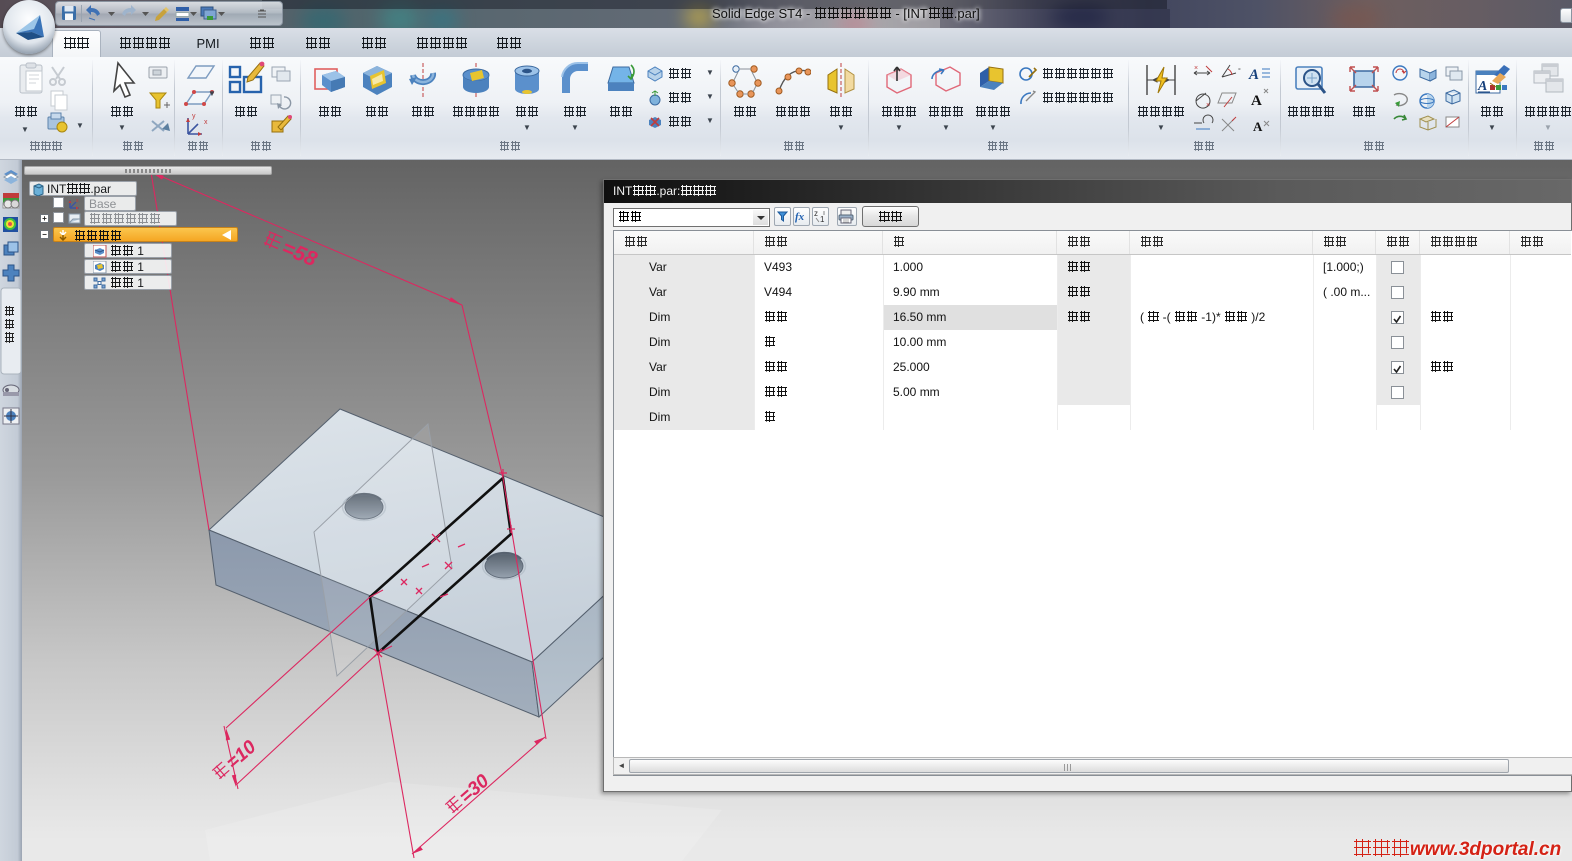  I want to click on svg-text: y, so click(194, 116).